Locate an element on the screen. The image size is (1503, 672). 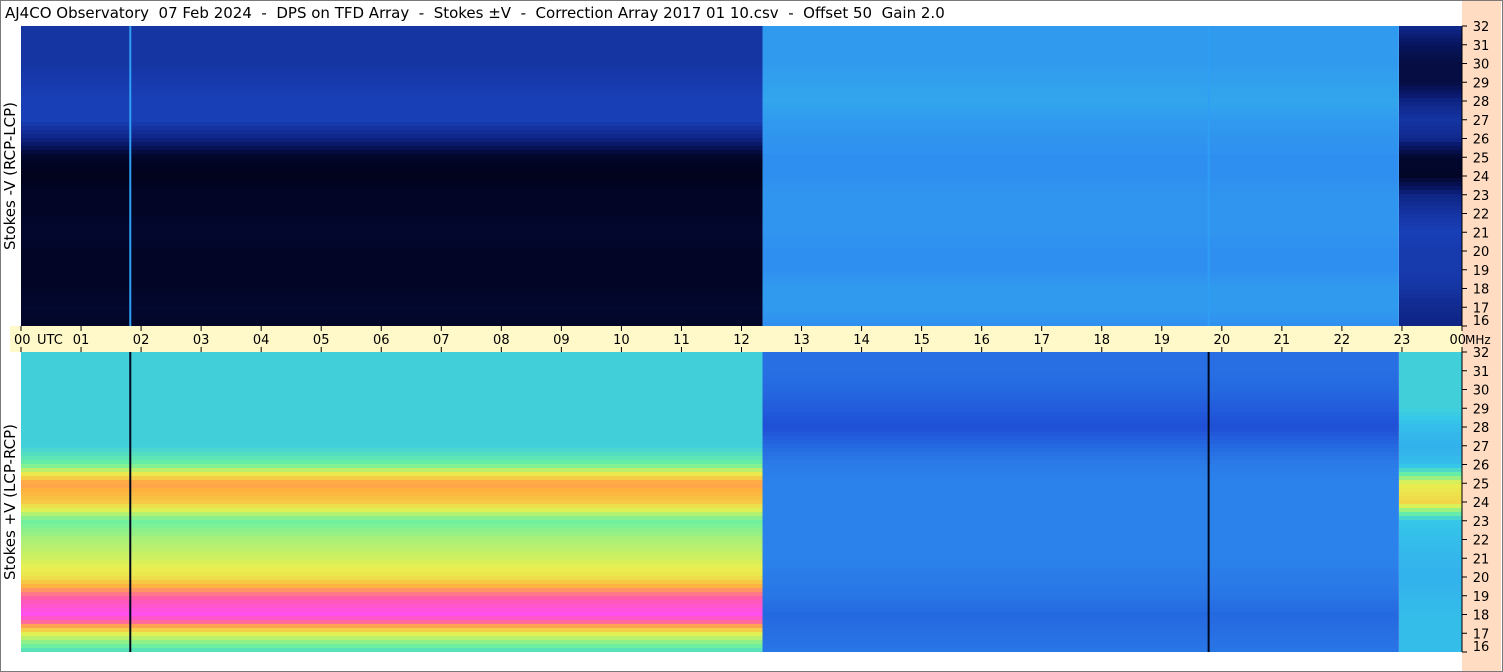
frequency-tick-label: 24 is located at coordinates (1481, 177).